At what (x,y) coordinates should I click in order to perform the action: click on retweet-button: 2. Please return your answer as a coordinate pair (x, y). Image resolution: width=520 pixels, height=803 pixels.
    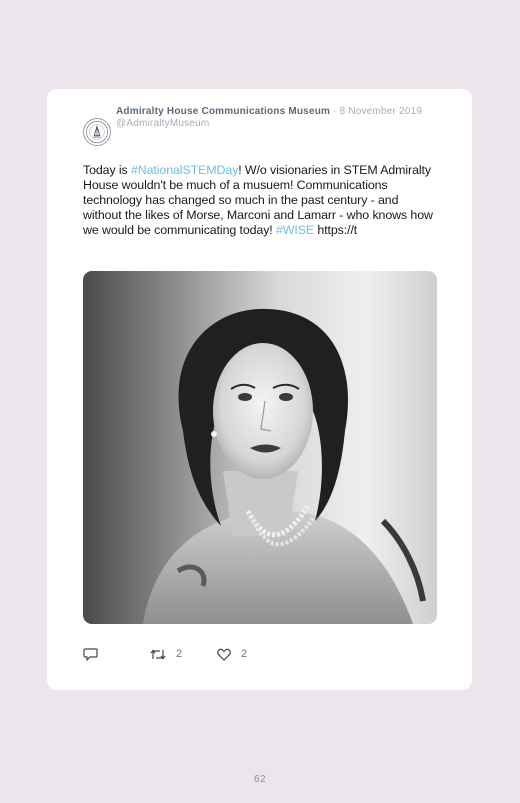
    Looking at the image, I should click on (166, 654).